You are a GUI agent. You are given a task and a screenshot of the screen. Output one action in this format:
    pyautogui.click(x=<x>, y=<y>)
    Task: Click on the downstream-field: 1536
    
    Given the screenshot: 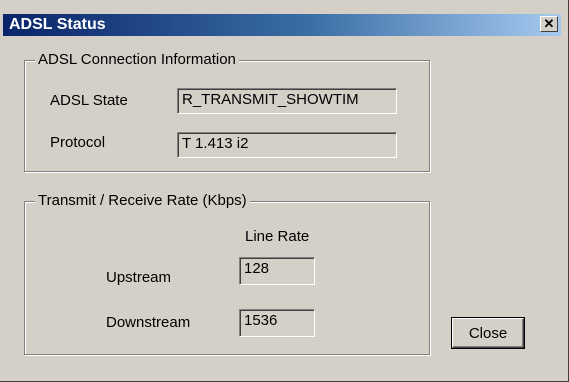 What is the action you would take?
    pyautogui.click(x=277, y=323)
    